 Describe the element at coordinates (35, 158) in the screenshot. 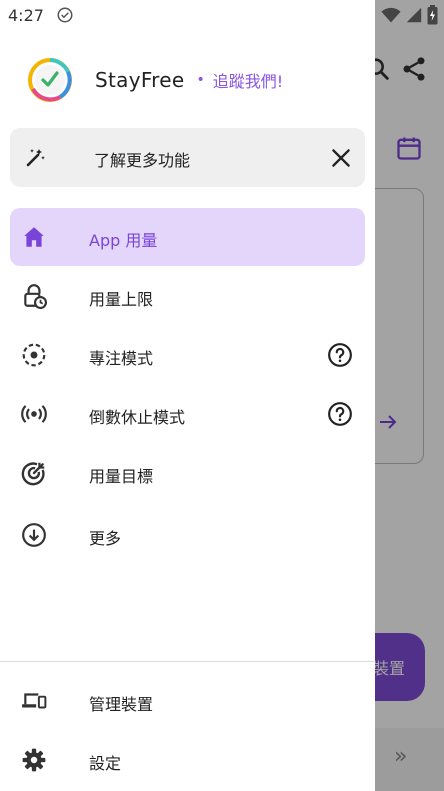

I see `magic-wand-icon` at that location.